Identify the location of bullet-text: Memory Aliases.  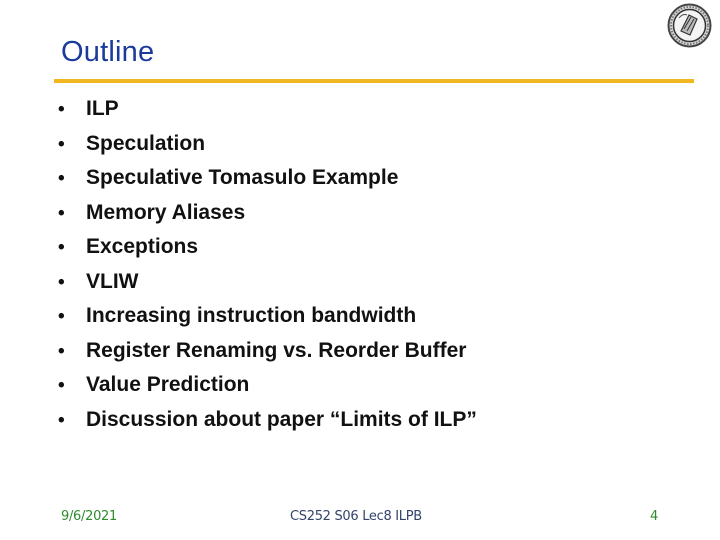
(166, 212).